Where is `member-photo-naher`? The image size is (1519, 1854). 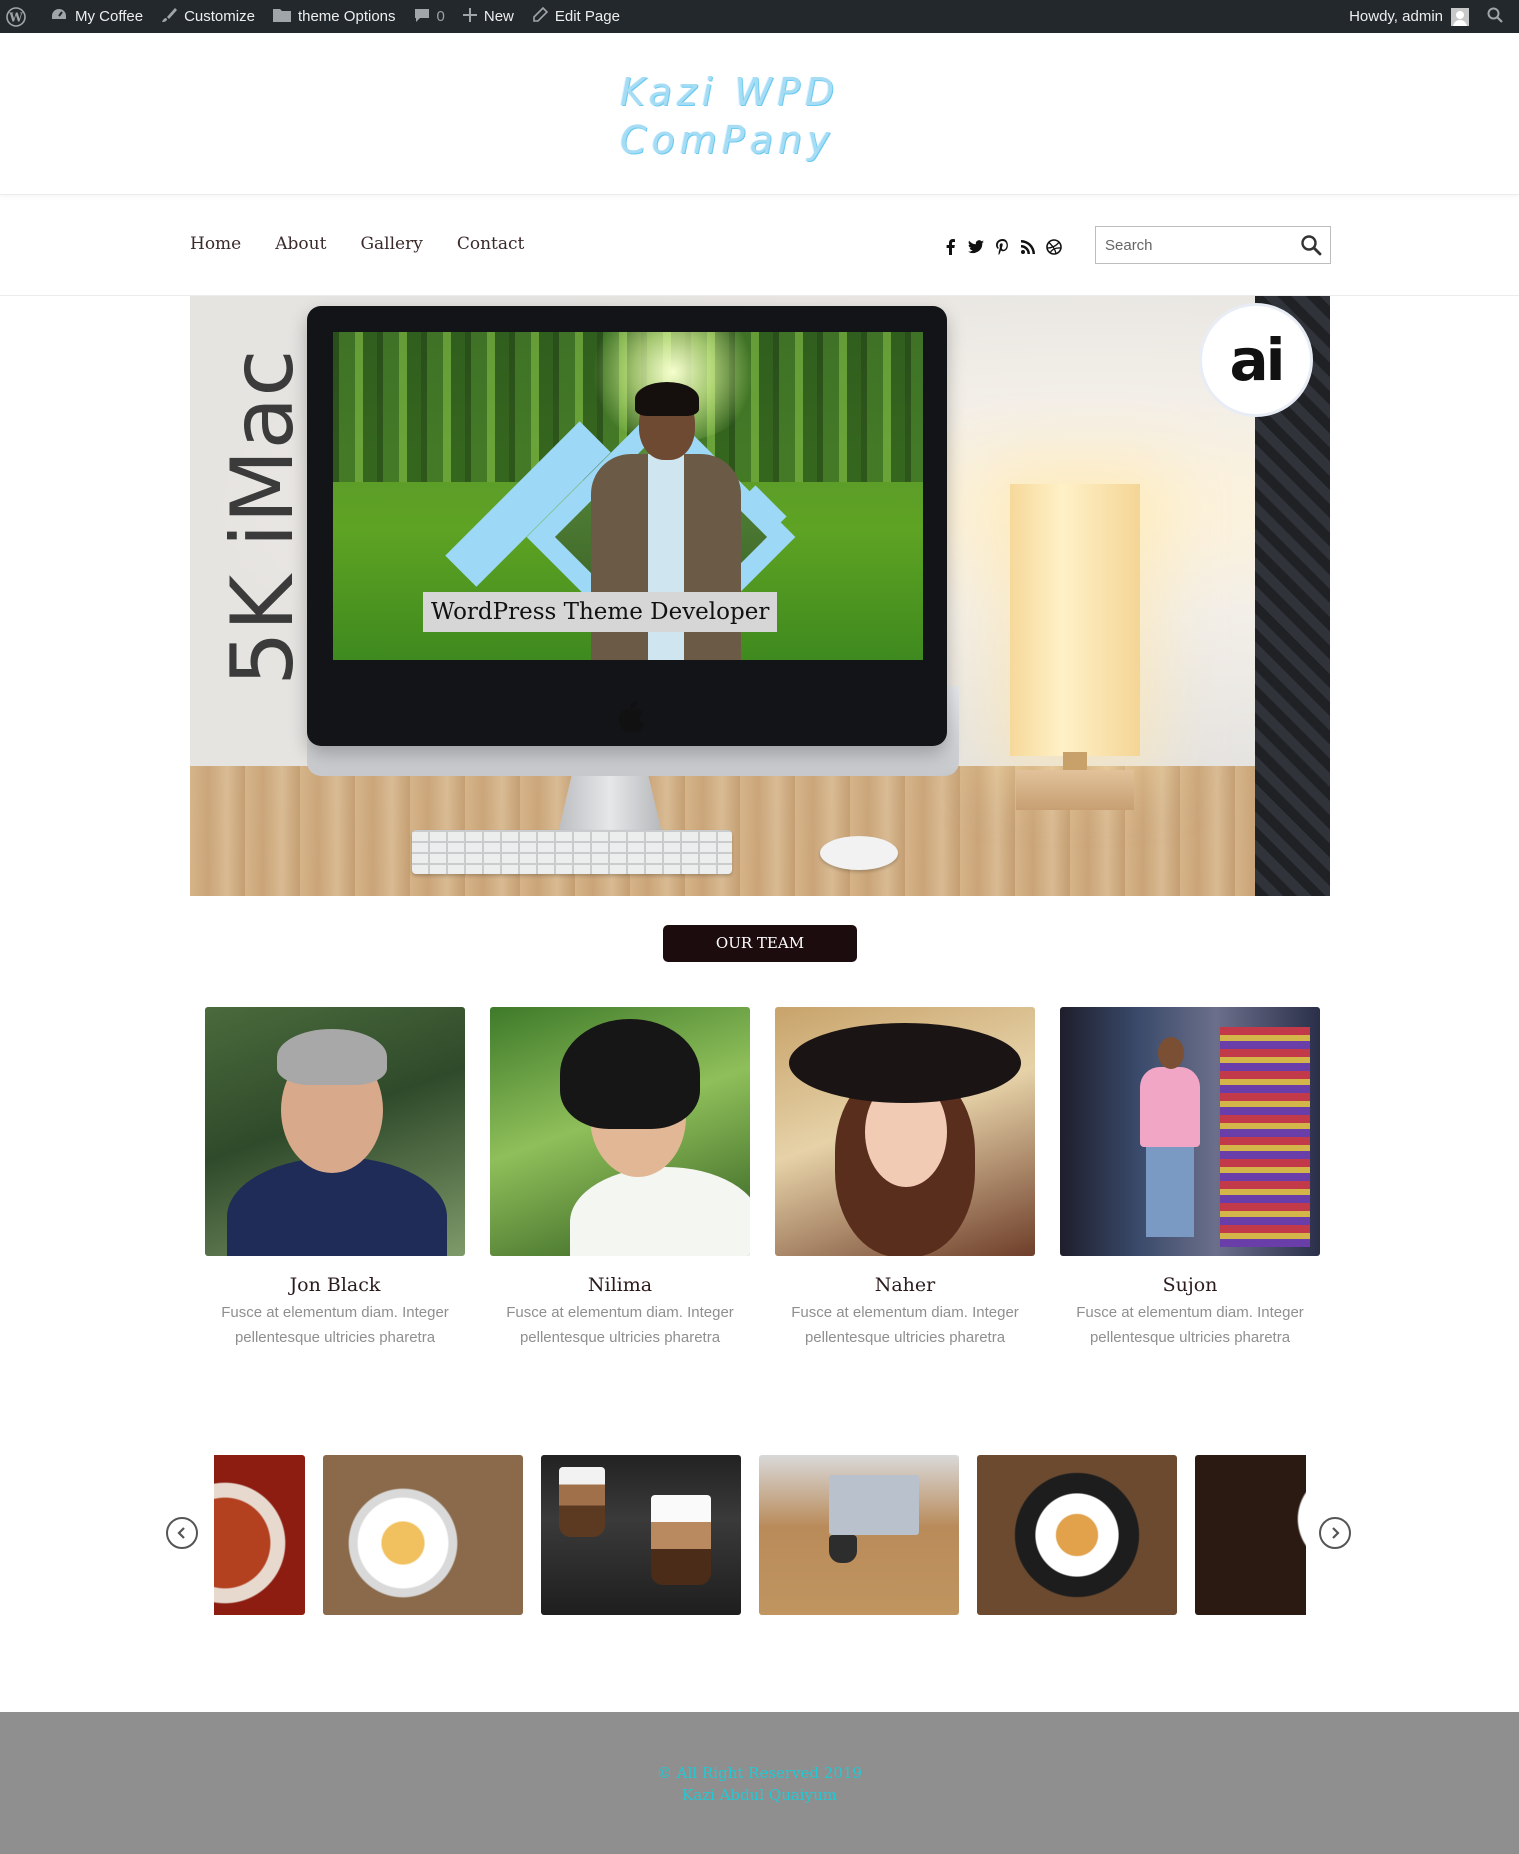
member-photo-naher is located at coordinates (905, 1131).